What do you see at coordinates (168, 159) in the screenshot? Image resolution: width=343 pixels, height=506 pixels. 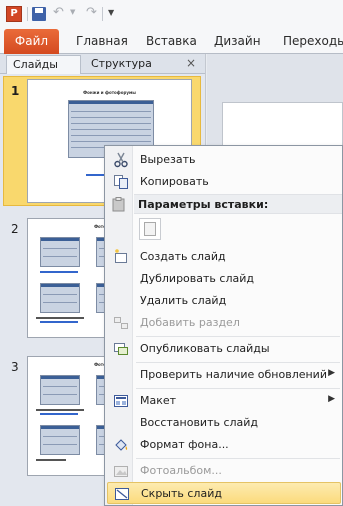 I see `menu-item-label: Вырезать` at bounding box center [168, 159].